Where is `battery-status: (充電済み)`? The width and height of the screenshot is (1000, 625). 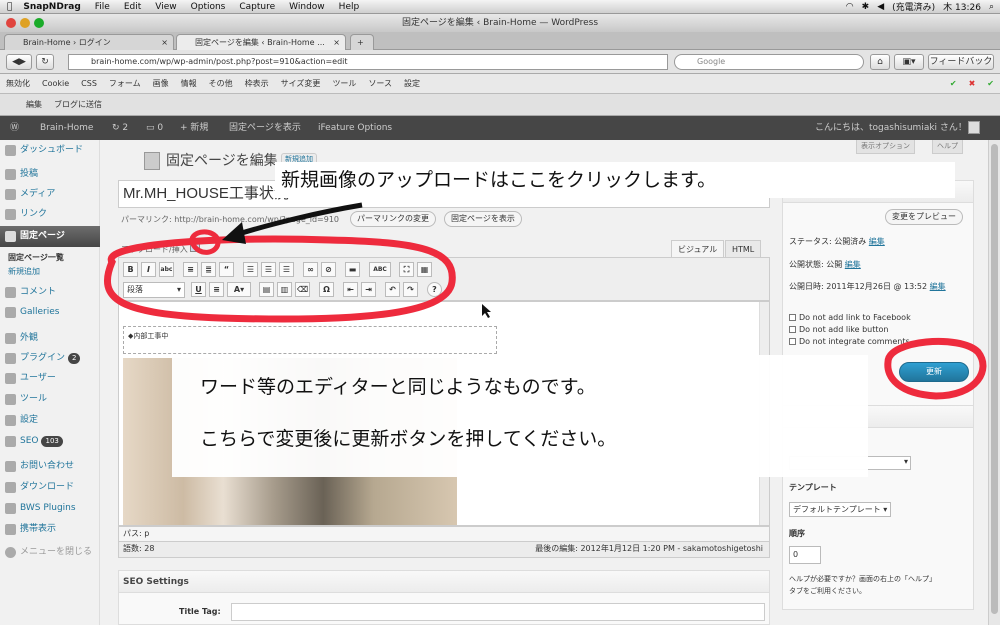
battery-status: (充電済み) is located at coordinates (913, 6).